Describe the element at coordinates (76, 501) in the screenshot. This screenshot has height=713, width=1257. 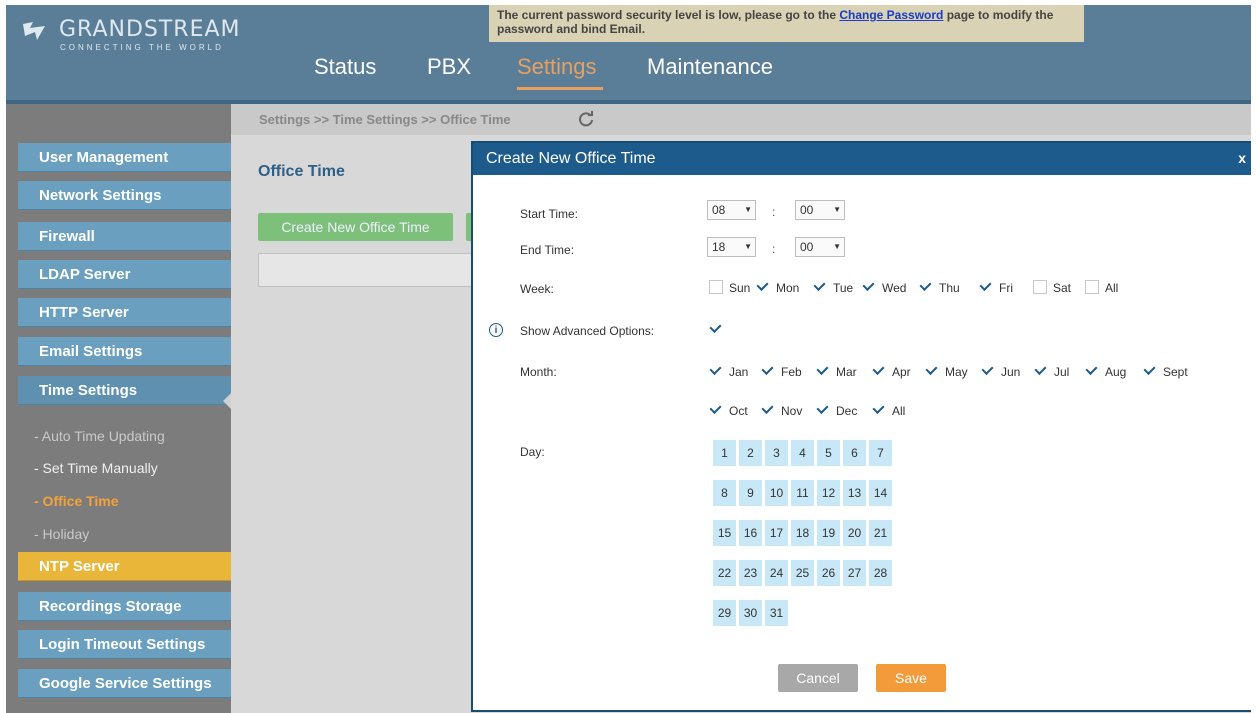
I see `sidebar-sub-office-time: - Office Time` at that location.